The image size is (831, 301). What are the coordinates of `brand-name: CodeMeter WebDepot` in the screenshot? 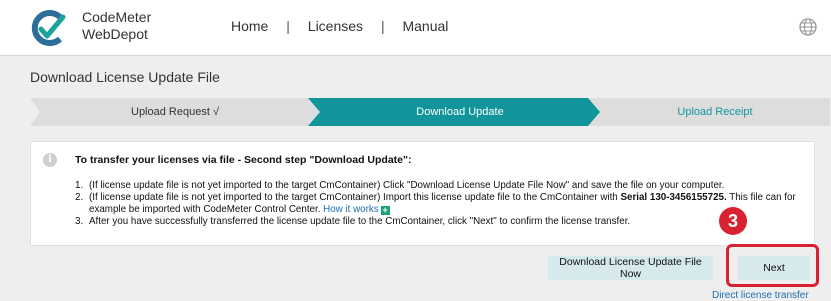 It's located at (116, 26).